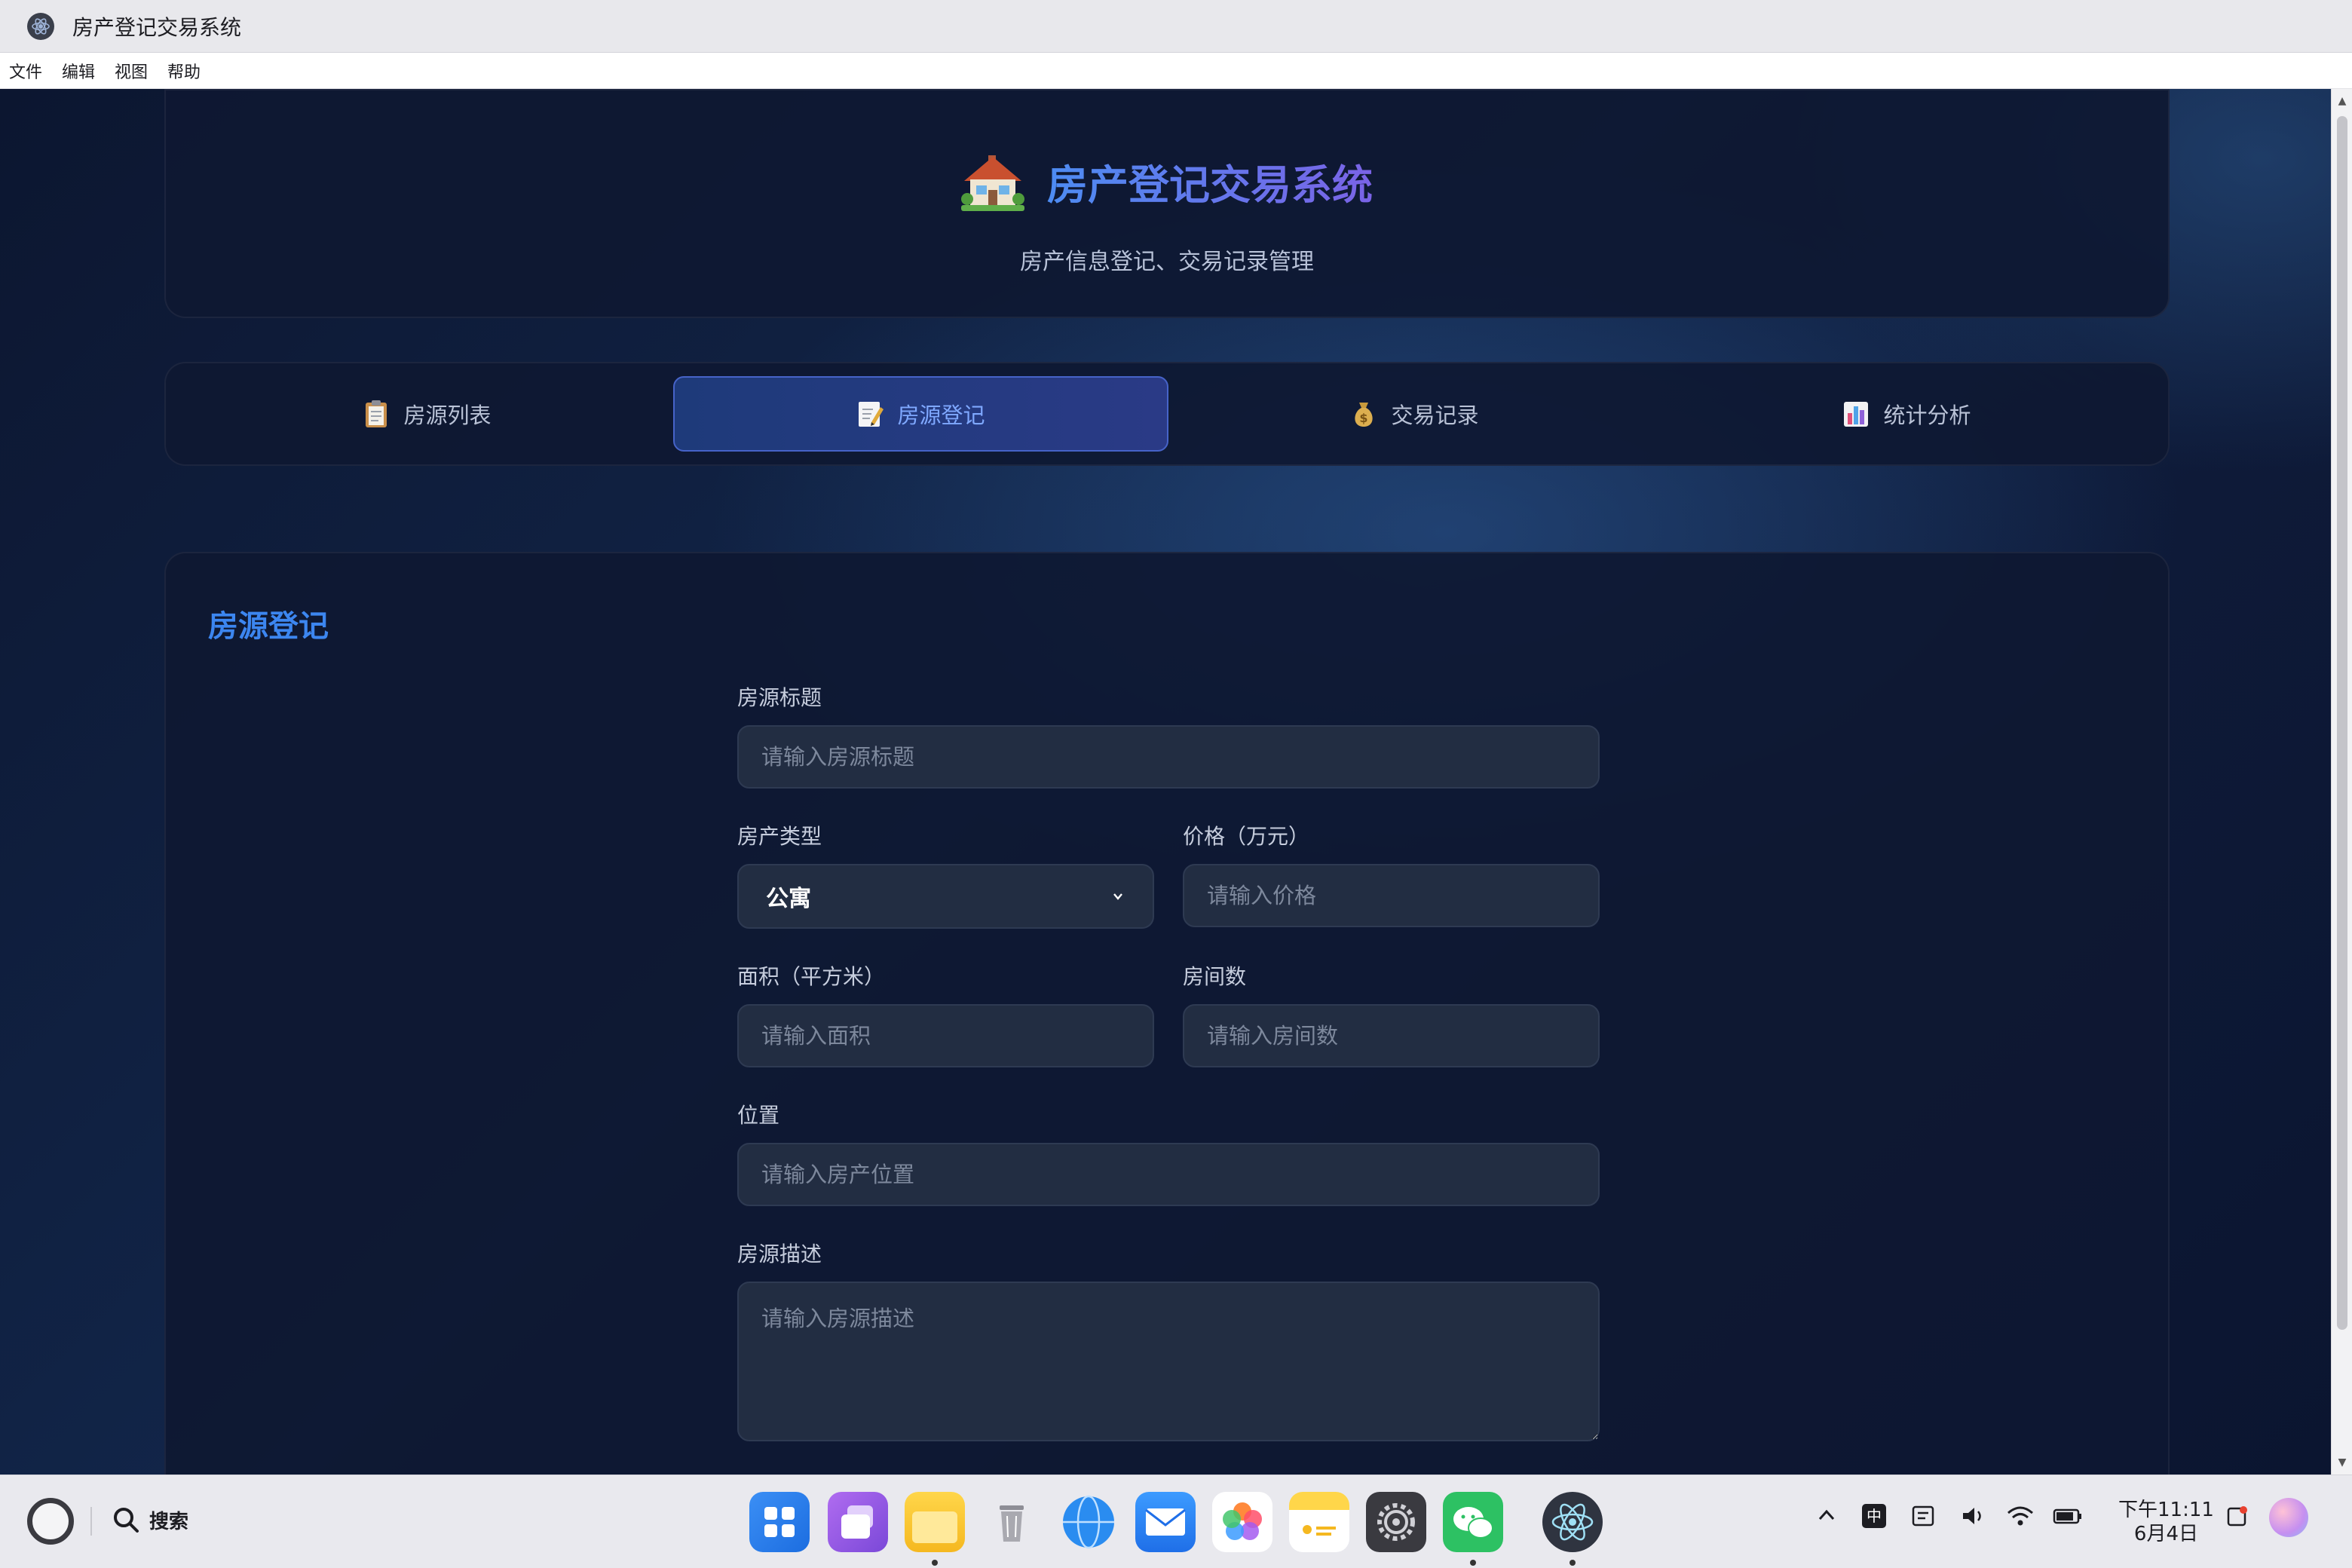 Image resolution: width=2352 pixels, height=1568 pixels. I want to click on notification-icon, so click(2236, 1517).